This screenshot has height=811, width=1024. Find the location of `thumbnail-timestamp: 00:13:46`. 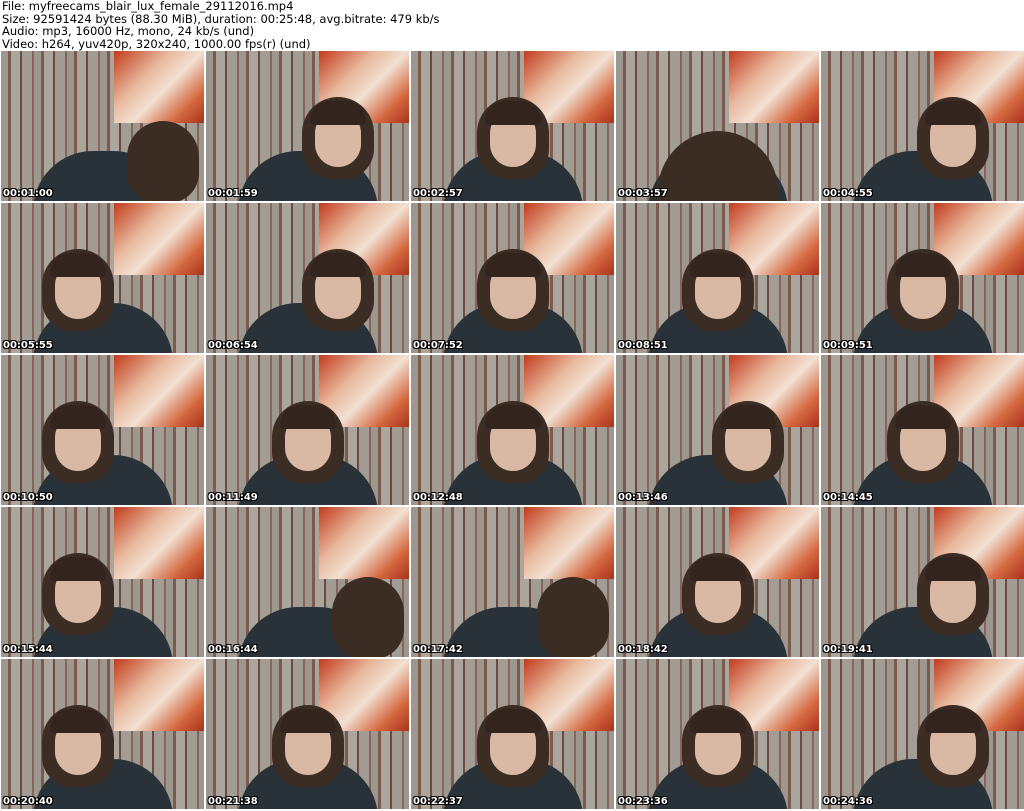

thumbnail-timestamp: 00:13:46 is located at coordinates (643, 497).